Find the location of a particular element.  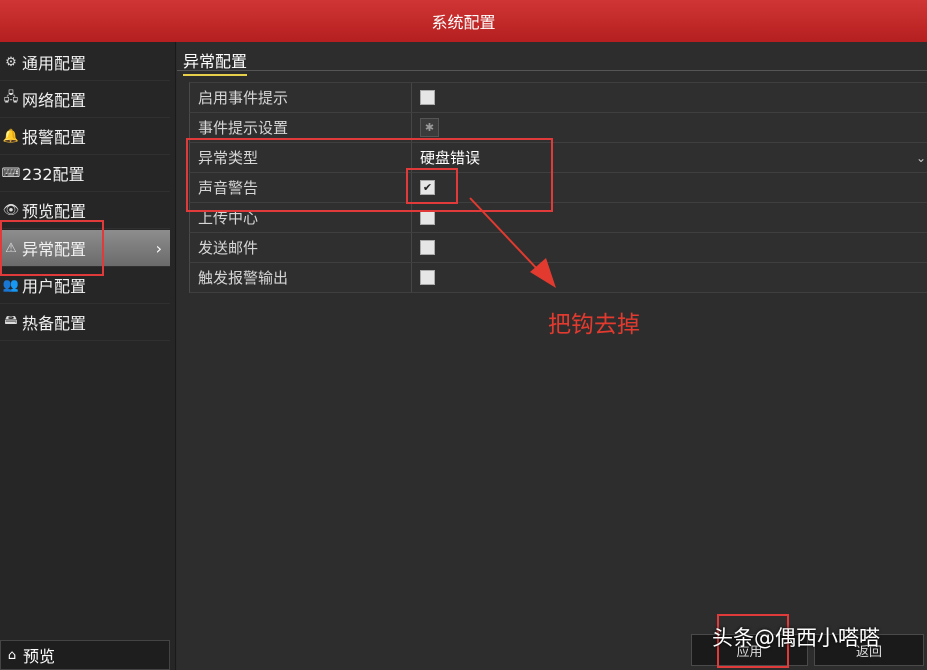

watermark: 头条@偶西小嗒嗒 is located at coordinates (796, 638).